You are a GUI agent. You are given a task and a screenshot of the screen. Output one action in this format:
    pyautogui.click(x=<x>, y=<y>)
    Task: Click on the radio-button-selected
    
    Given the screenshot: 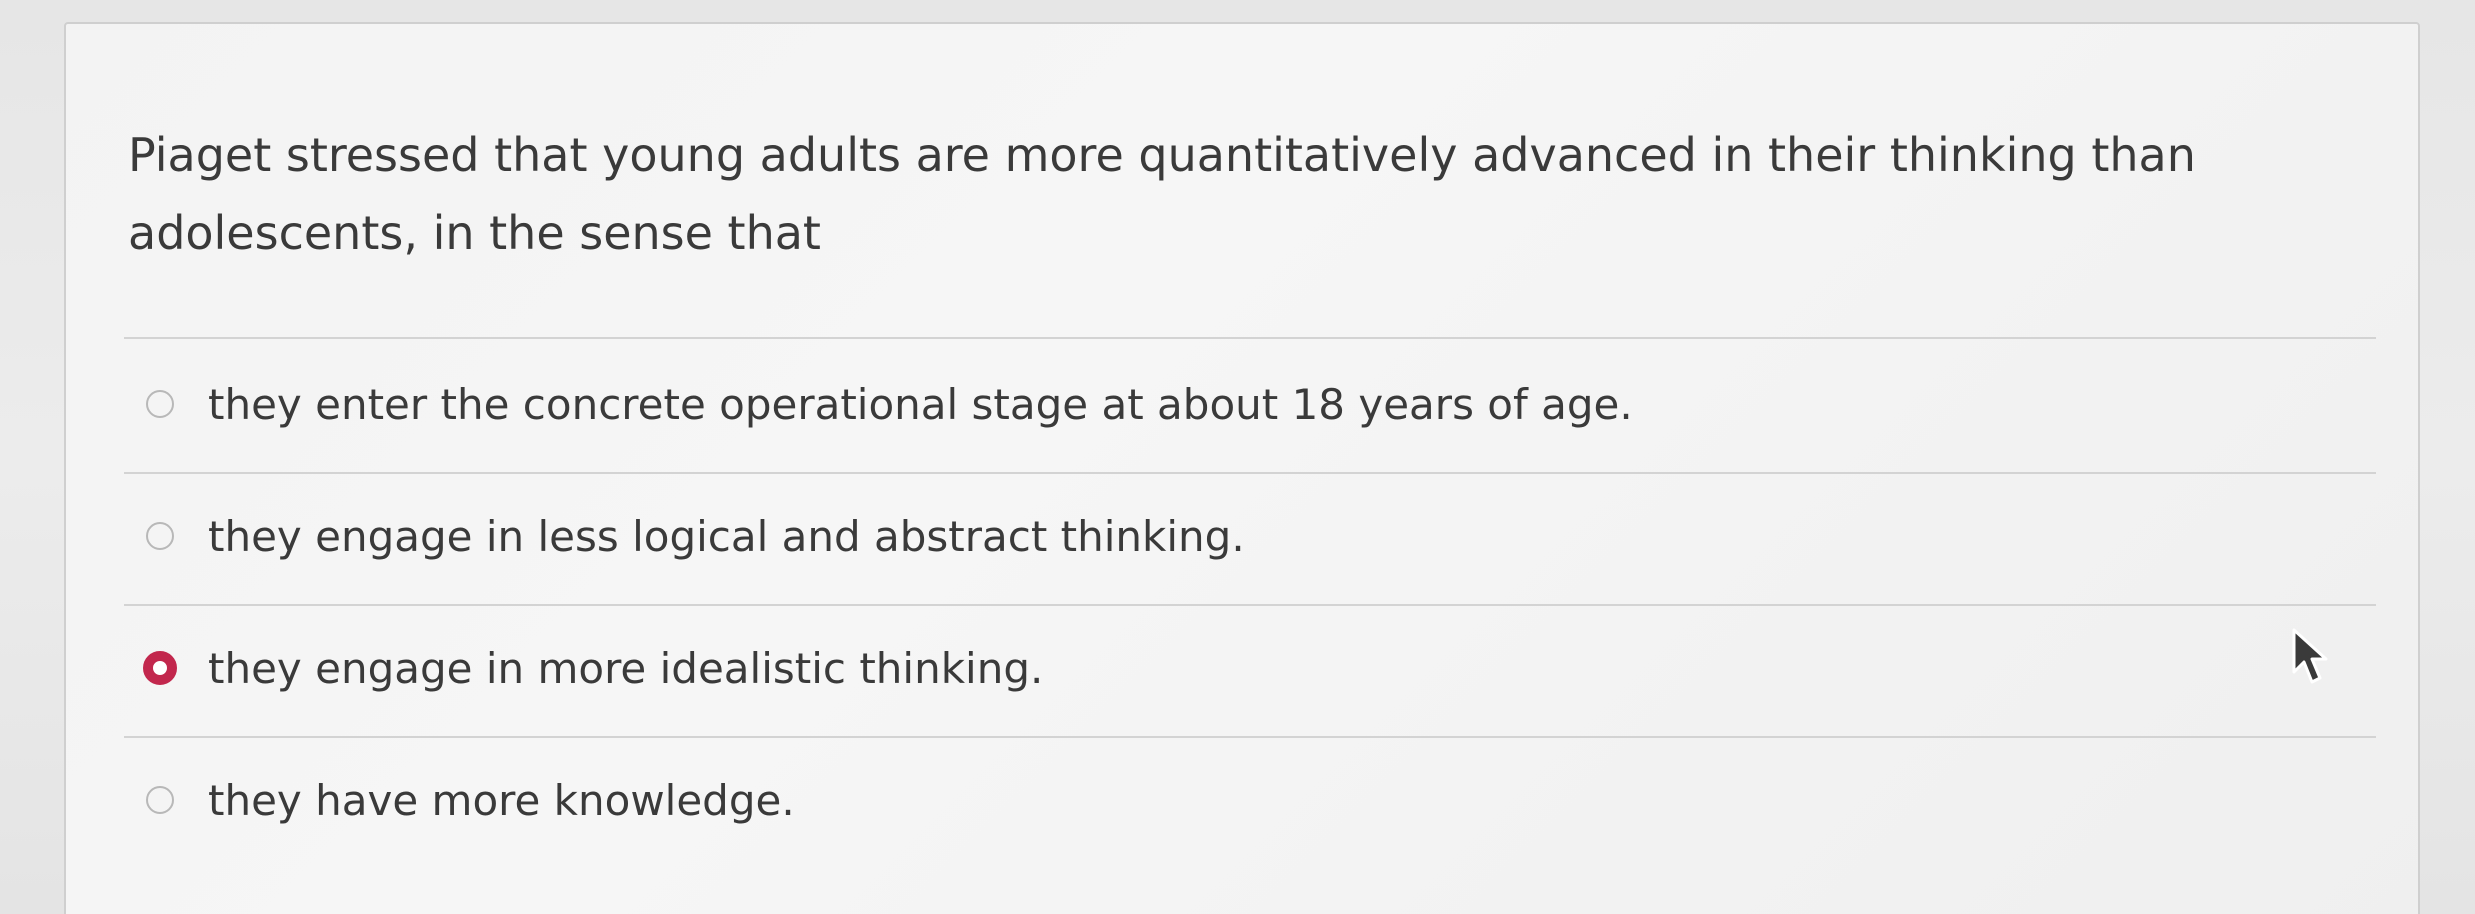 What is the action you would take?
    pyautogui.click(x=160, y=668)
    